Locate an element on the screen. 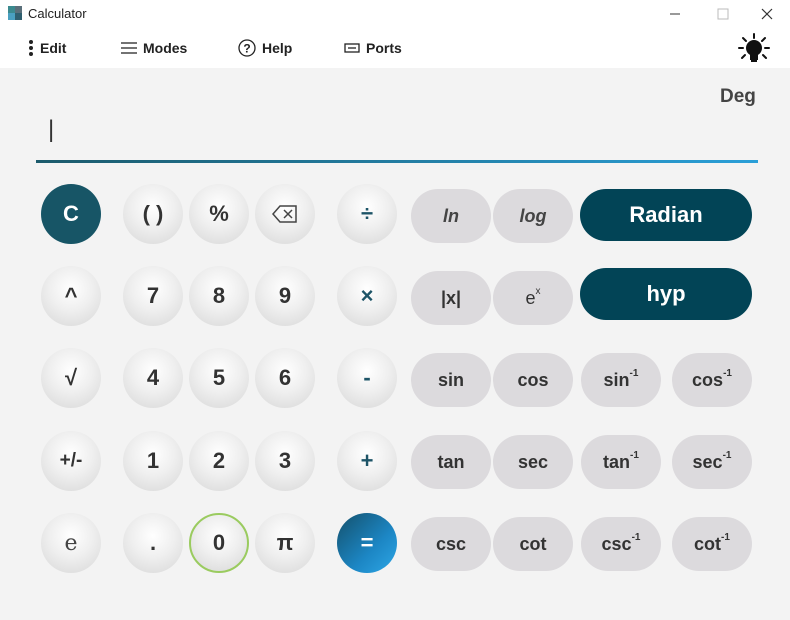  cos-button: cos is located at coordinates (533, 380).